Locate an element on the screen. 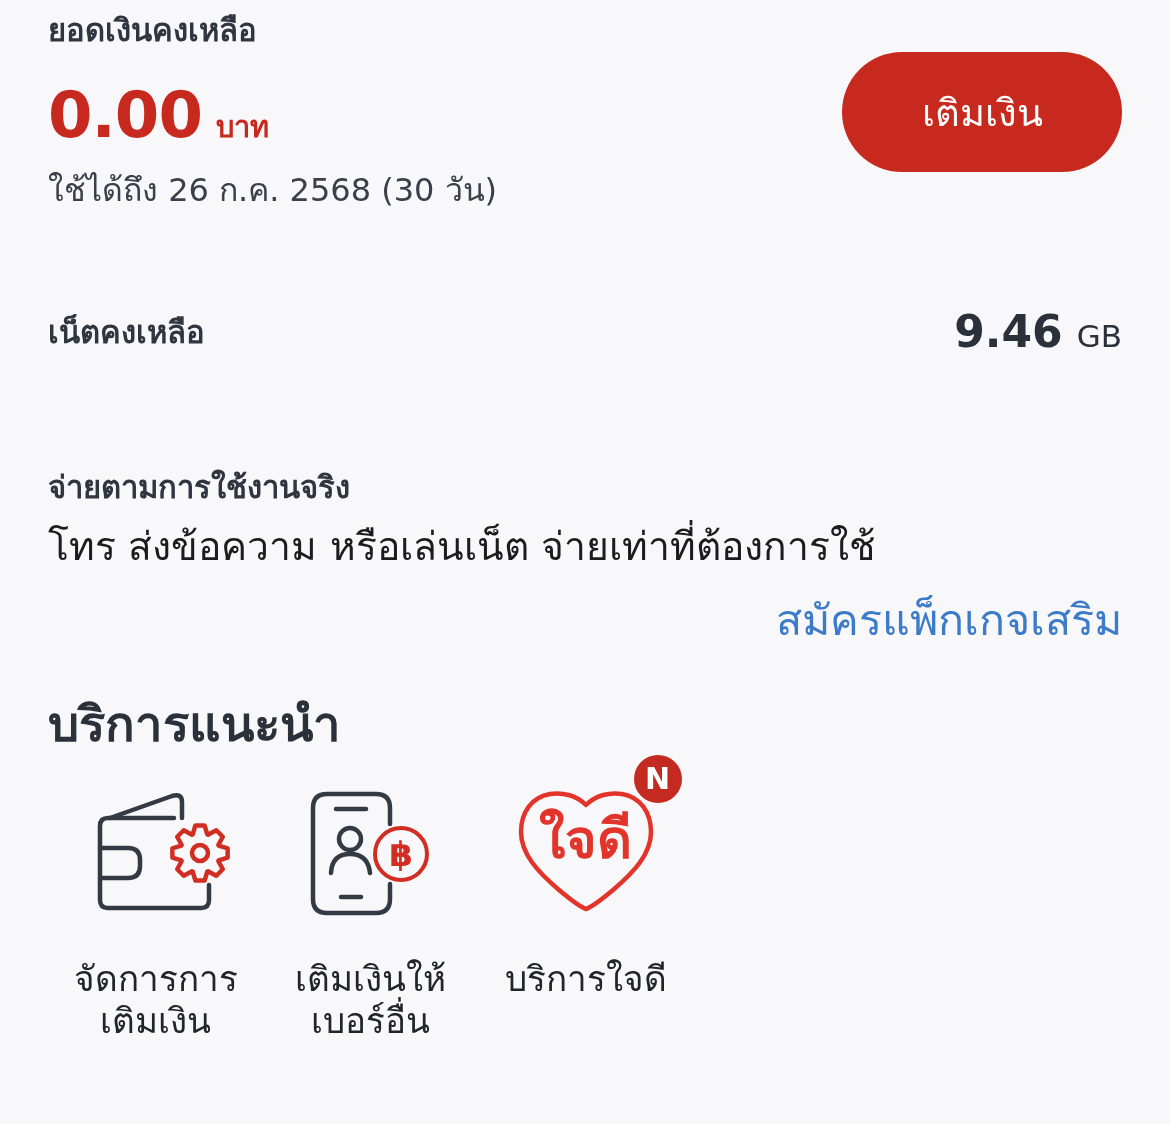 Image resolution: width=1170 pixels, height=1124 pixels. description-text: โทร ส่งข้อความ หรือเล่นเน็ต จ่ายเท่าที่ต้องการใช้ is located at coordinates (585, 547).